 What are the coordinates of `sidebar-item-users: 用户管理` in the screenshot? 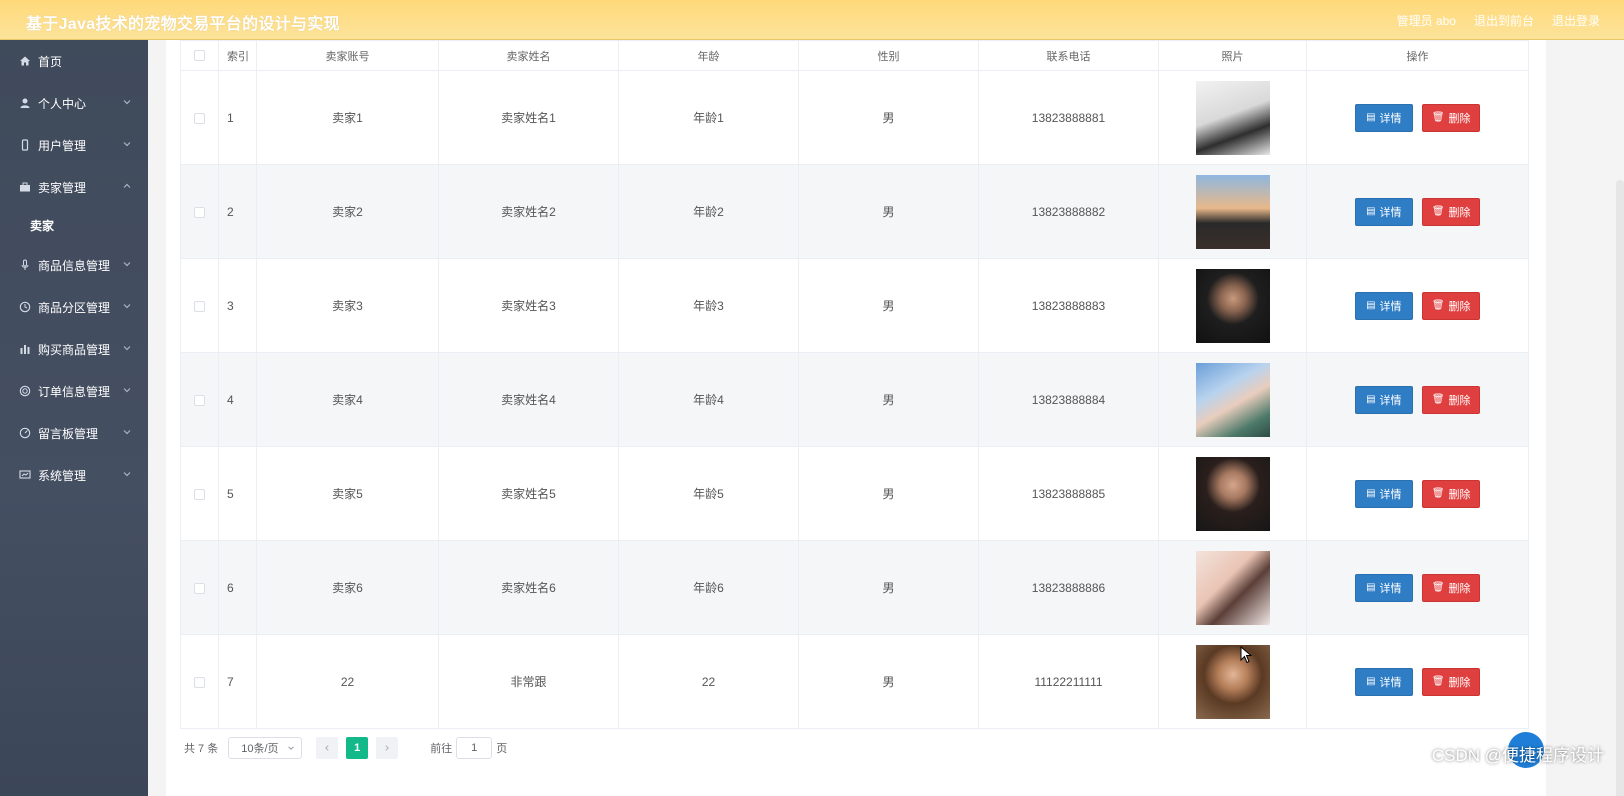 It's located at (74, 145).